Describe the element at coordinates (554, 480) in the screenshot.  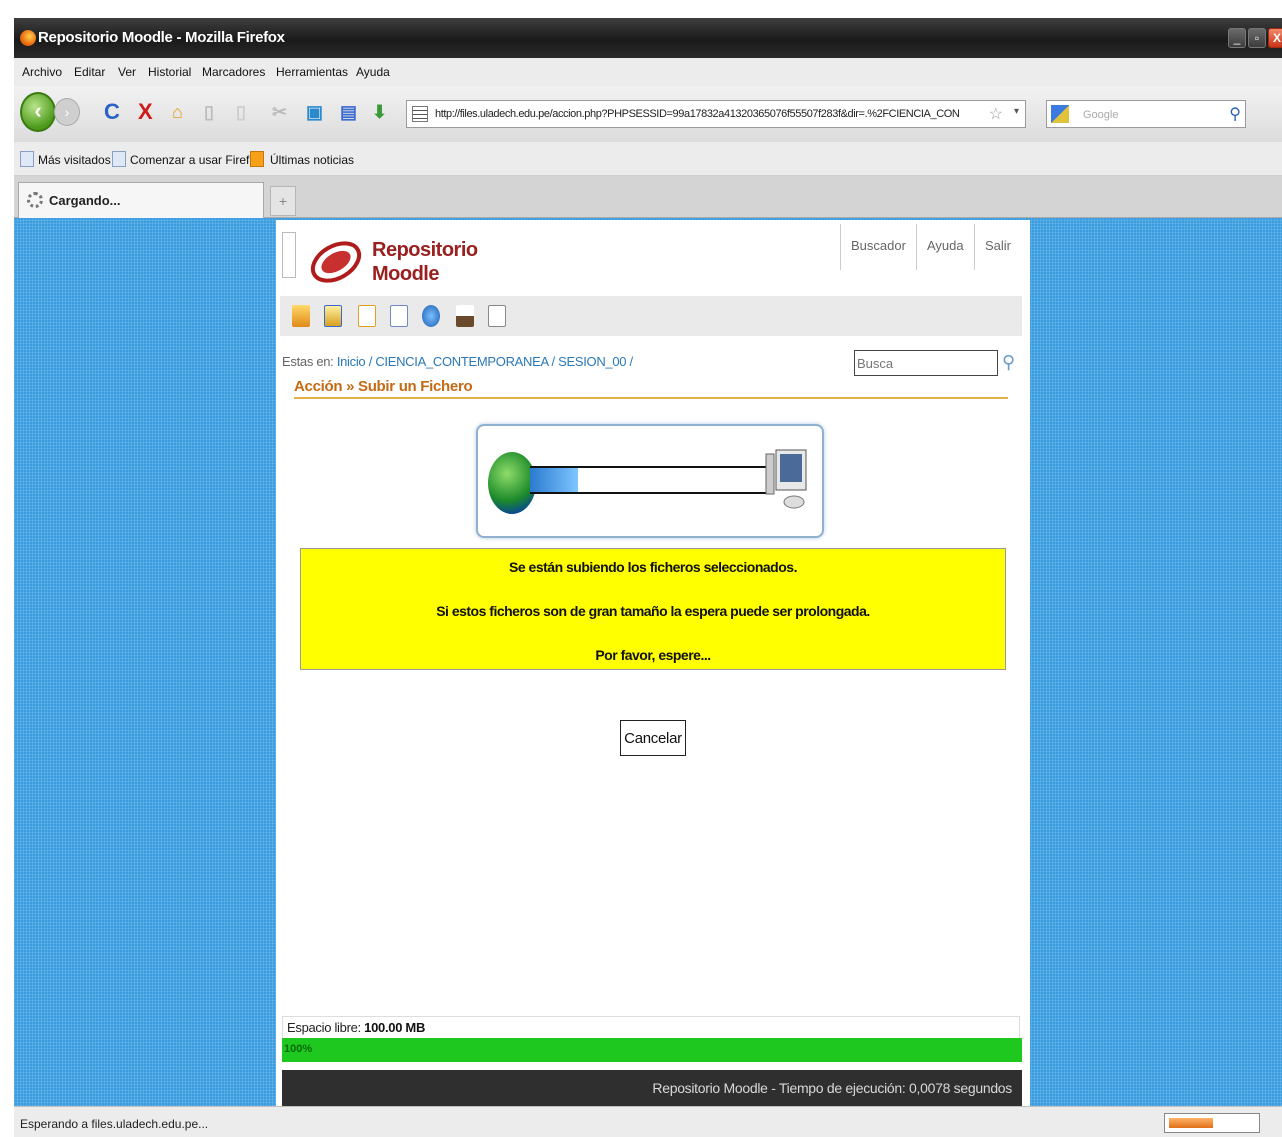
I see `upload-progress-beam` at that location.